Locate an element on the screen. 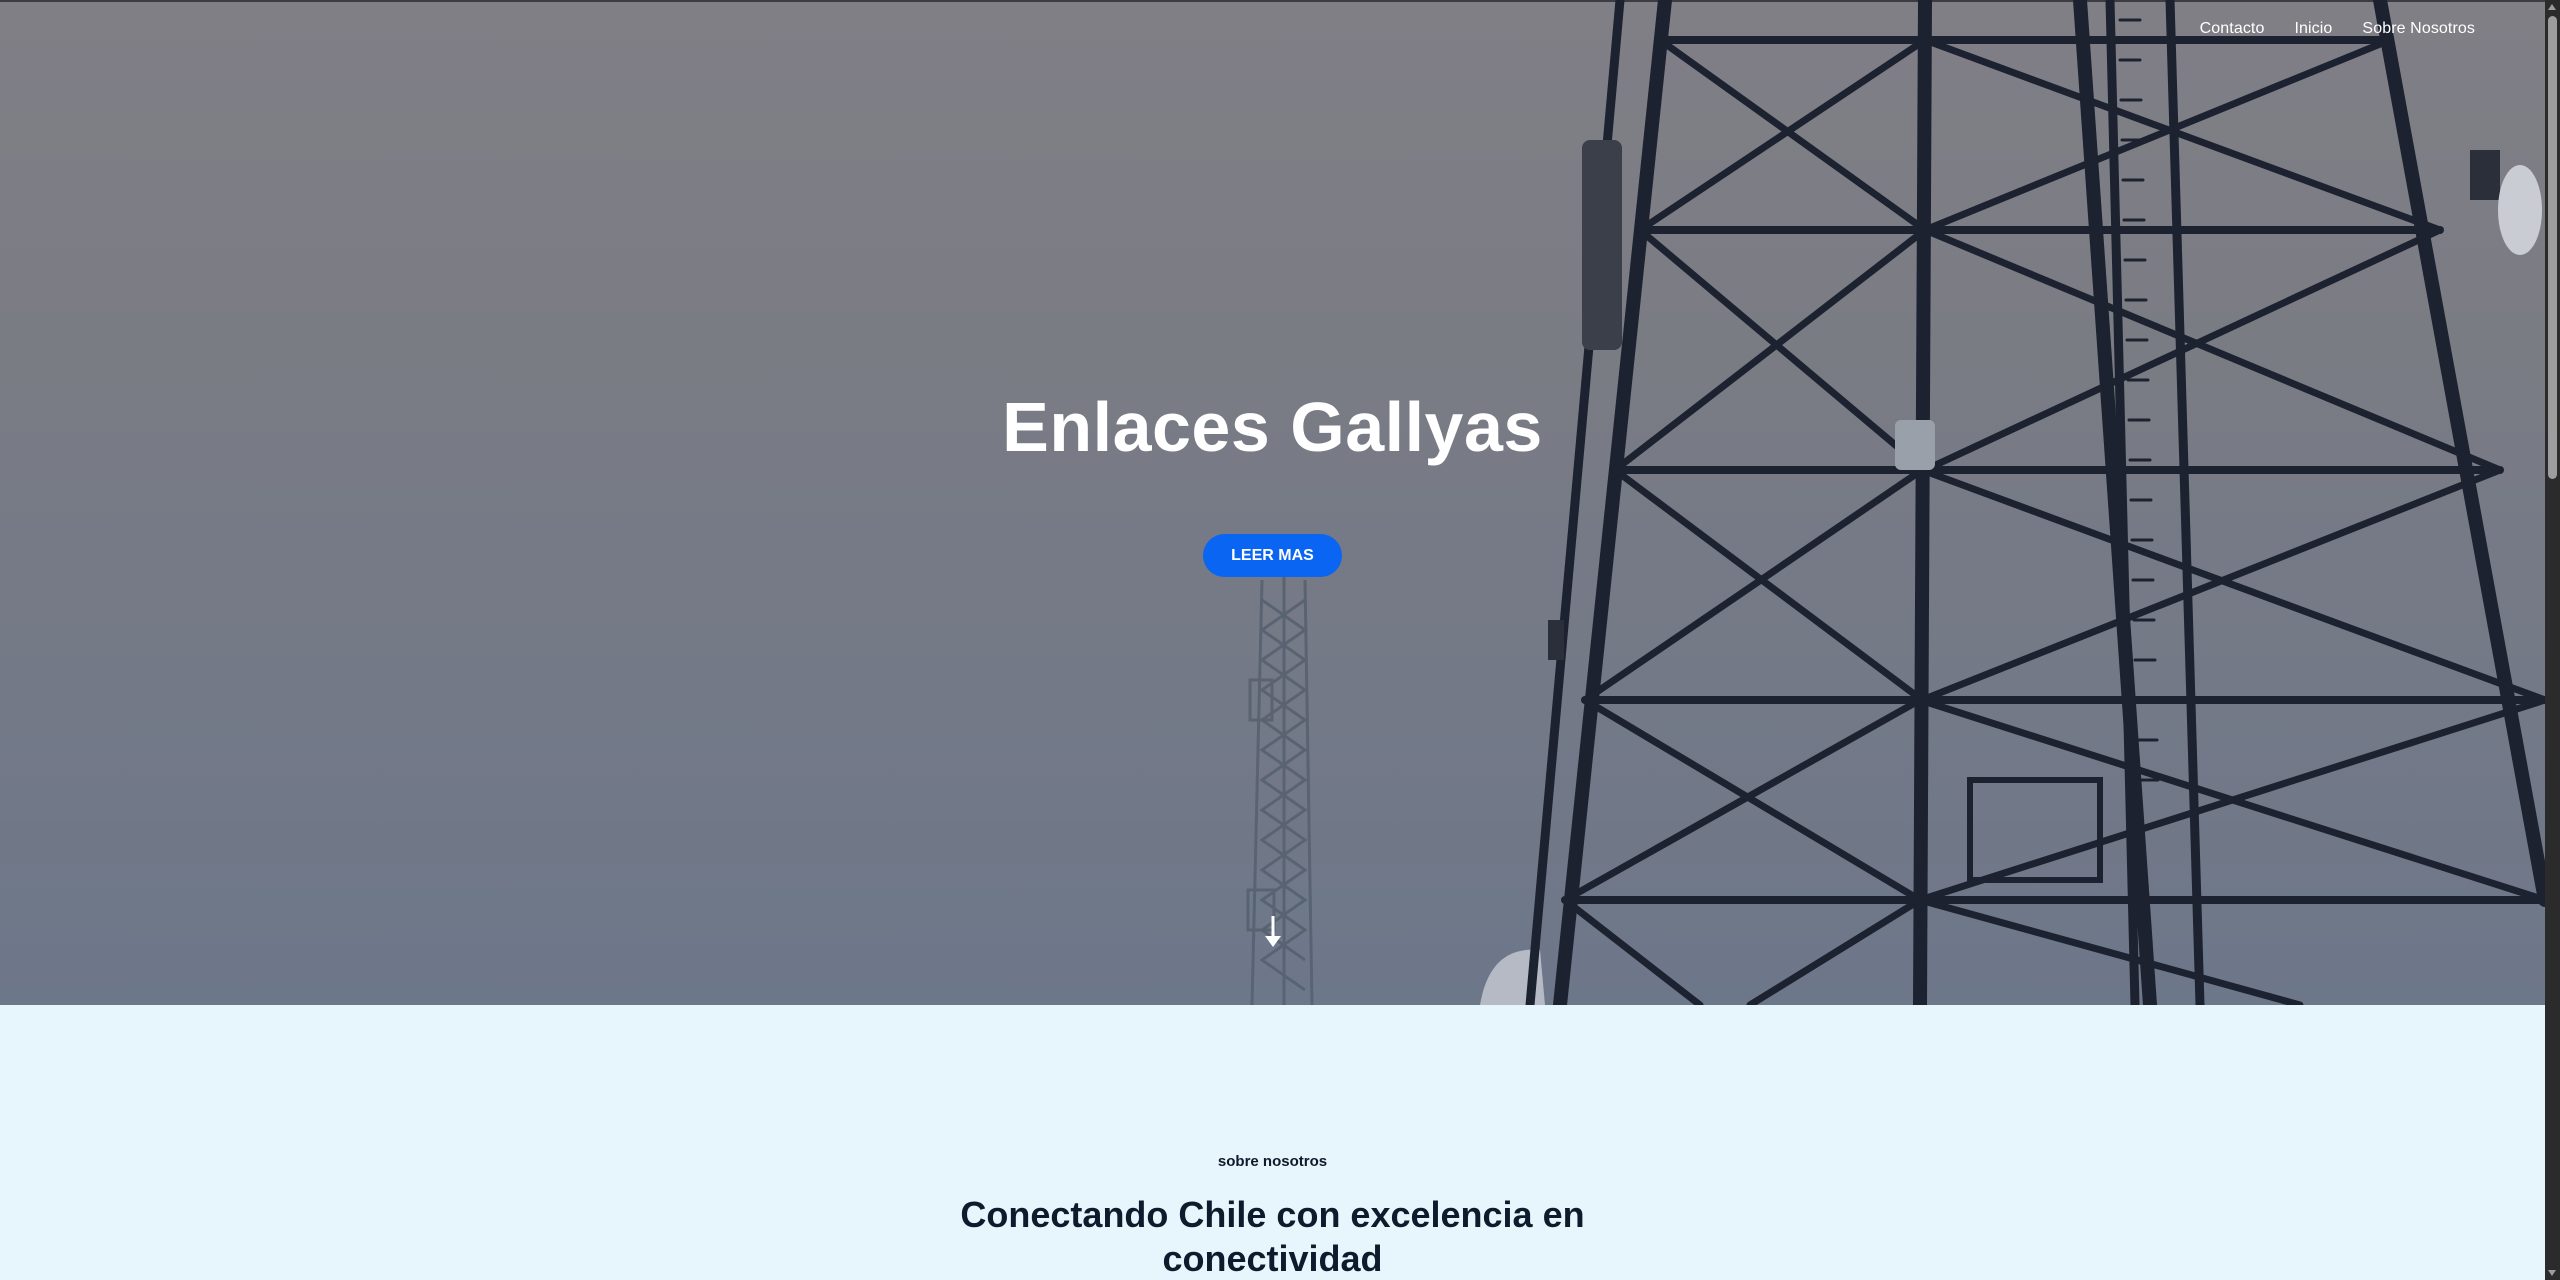 This screenshot has width=2560, height=1280. scroll-down-icon is located at coordinates (2552, 1273).